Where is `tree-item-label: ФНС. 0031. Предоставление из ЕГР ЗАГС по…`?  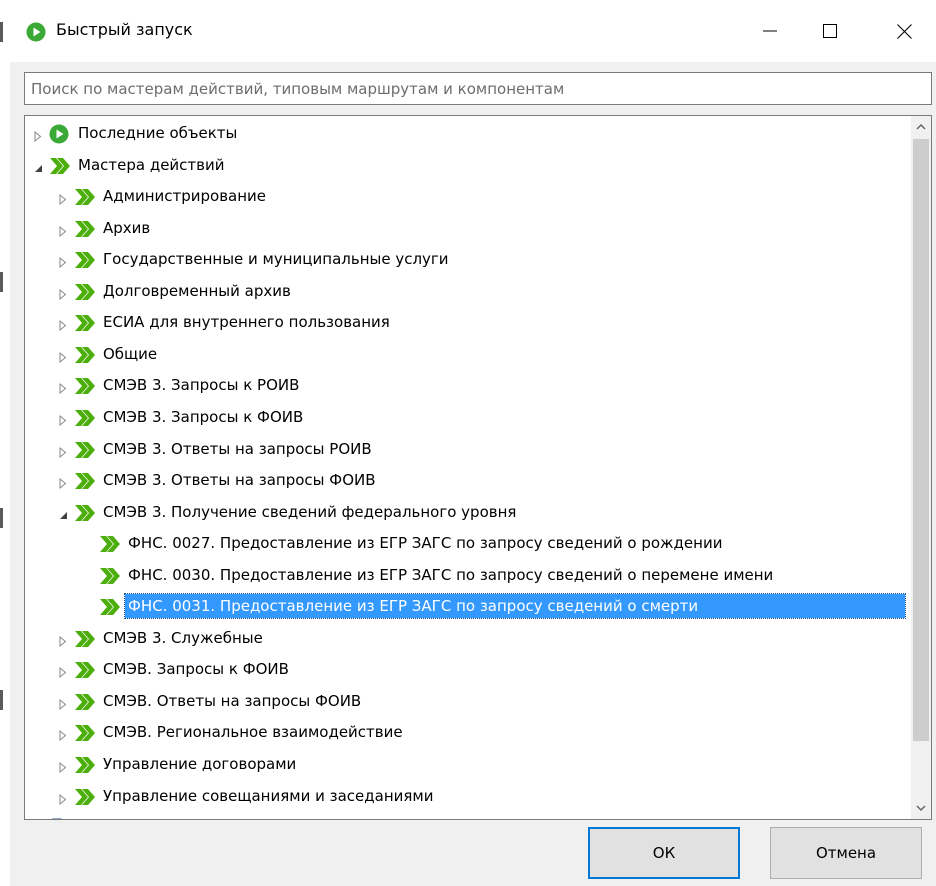
tree-item-label: ФНС. 0031. Предоставление из ЕГР ЗАГС по… is located at coordinates (515, 606).